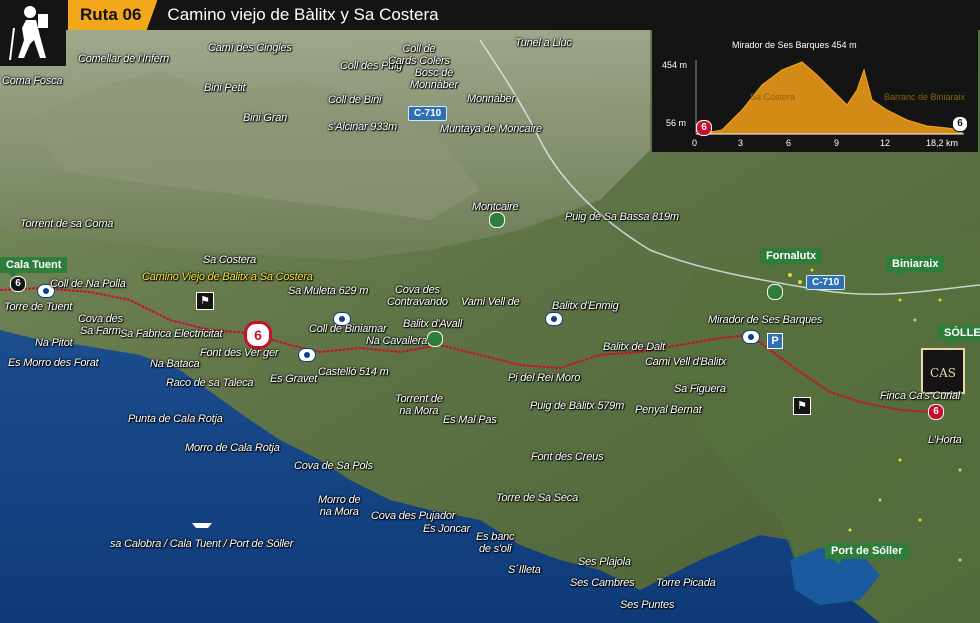  I want to click on town-cala-tuent: Cala Tuent, so click(34, 267).